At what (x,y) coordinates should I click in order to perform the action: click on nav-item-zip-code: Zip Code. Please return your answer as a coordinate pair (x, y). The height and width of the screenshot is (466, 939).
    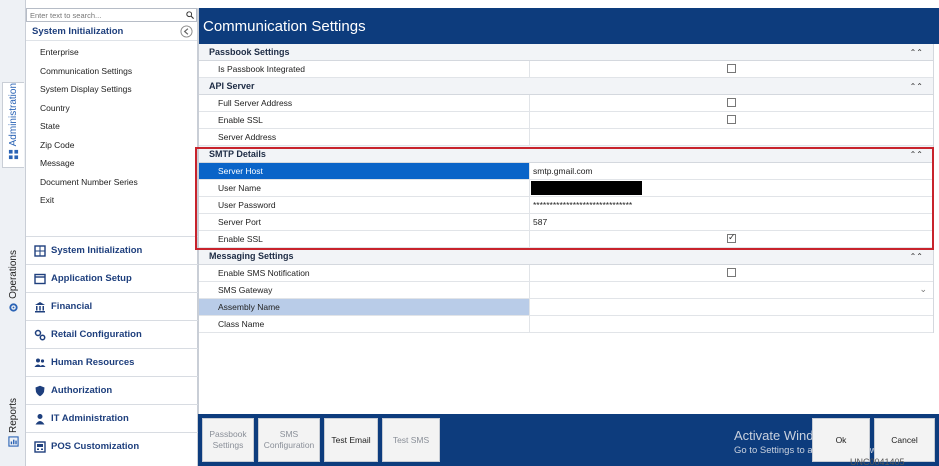
    Looking at the image, I should click on (111, 145).